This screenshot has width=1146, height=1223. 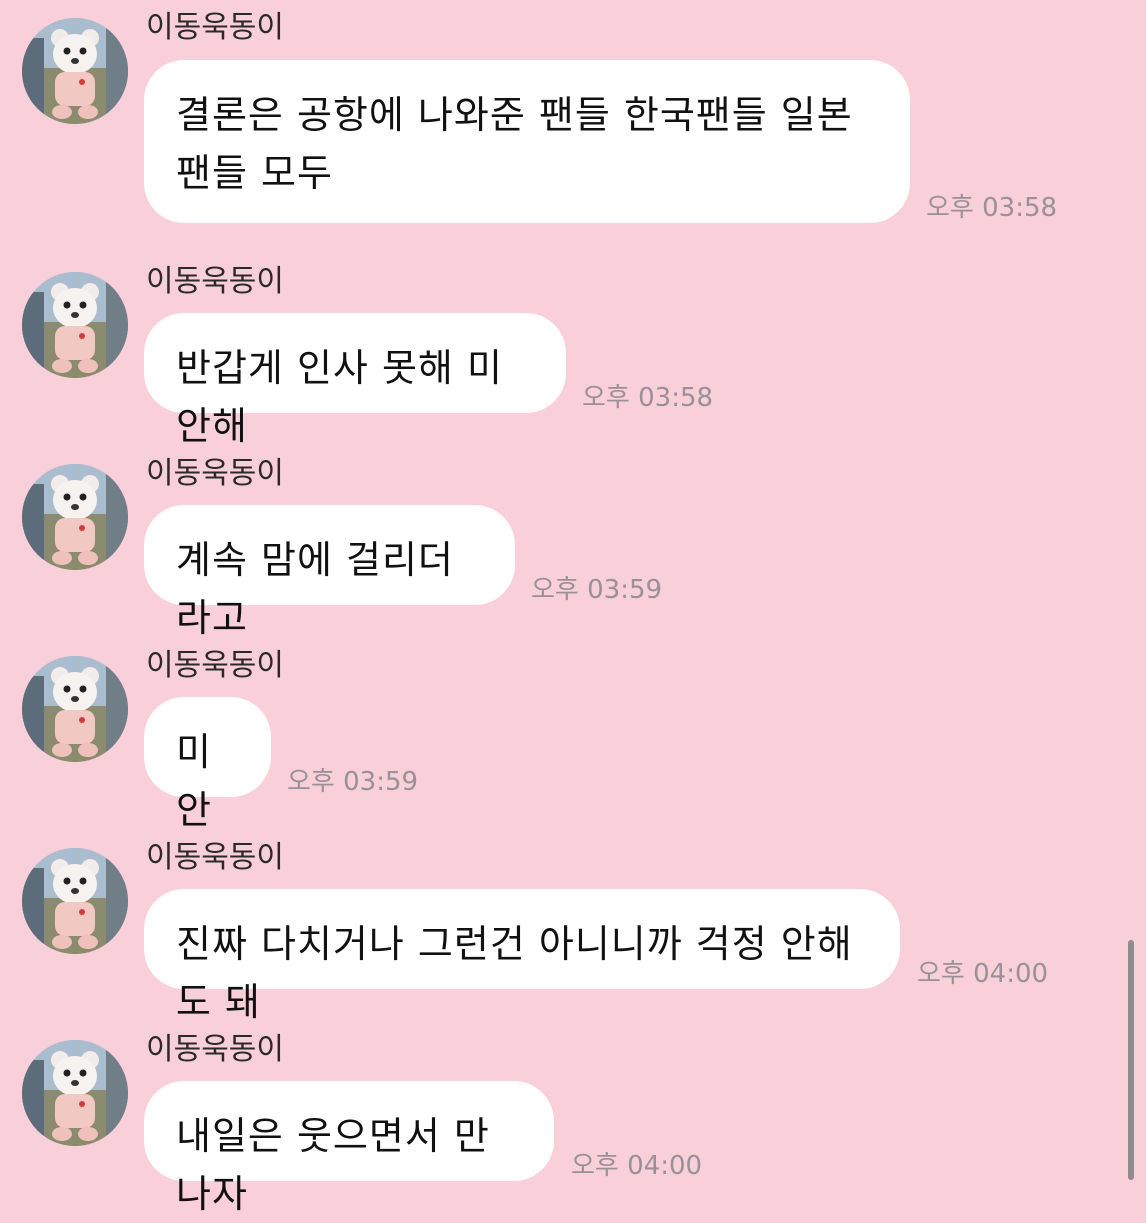 I want to click on message-bubble: 미안, so click(x=207, y=764).